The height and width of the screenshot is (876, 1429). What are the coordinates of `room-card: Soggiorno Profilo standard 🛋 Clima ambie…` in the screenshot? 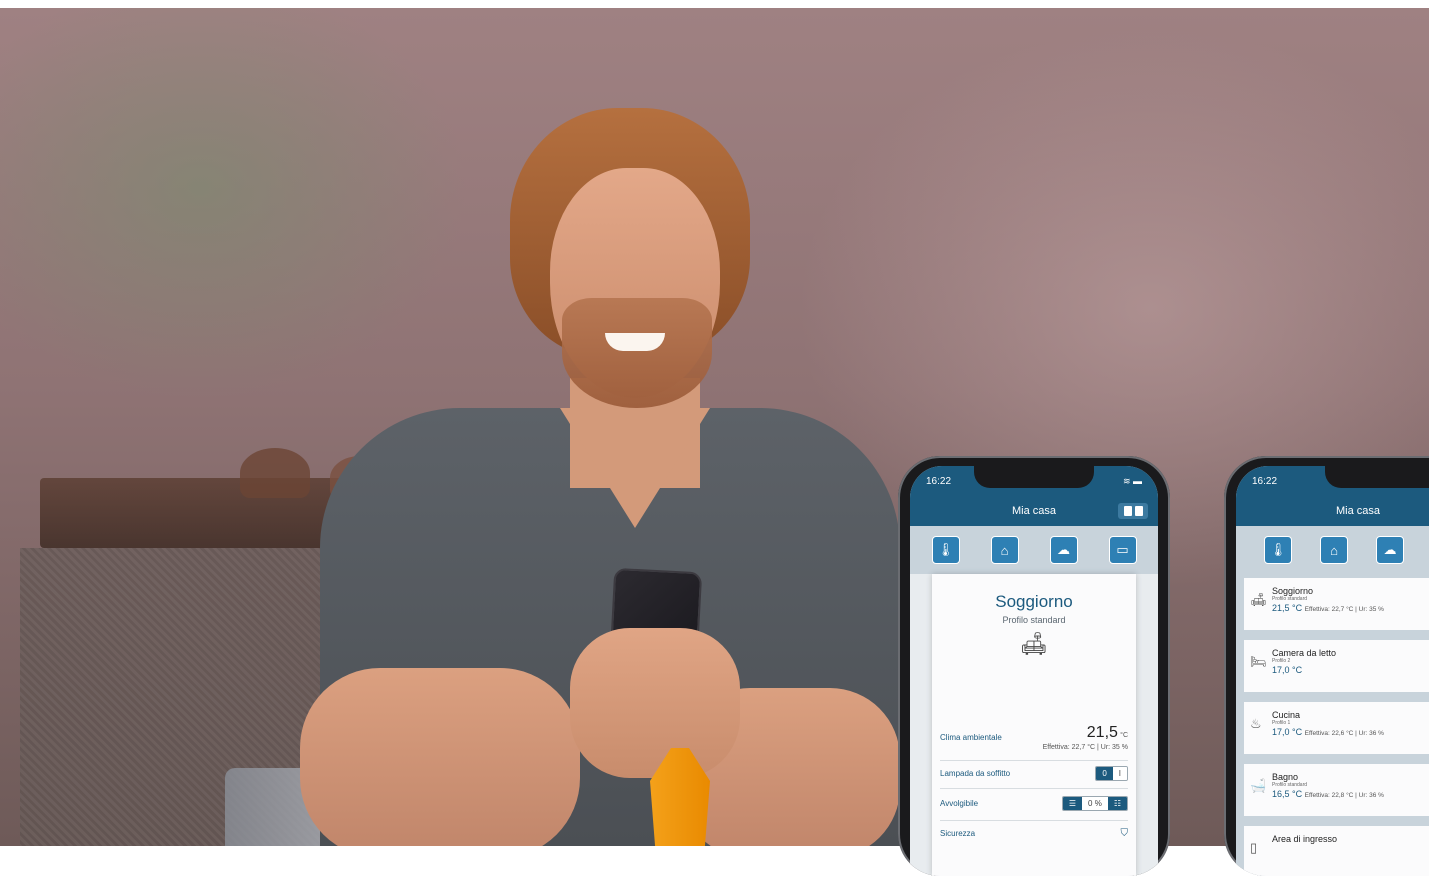 It's located at (1034, 725).